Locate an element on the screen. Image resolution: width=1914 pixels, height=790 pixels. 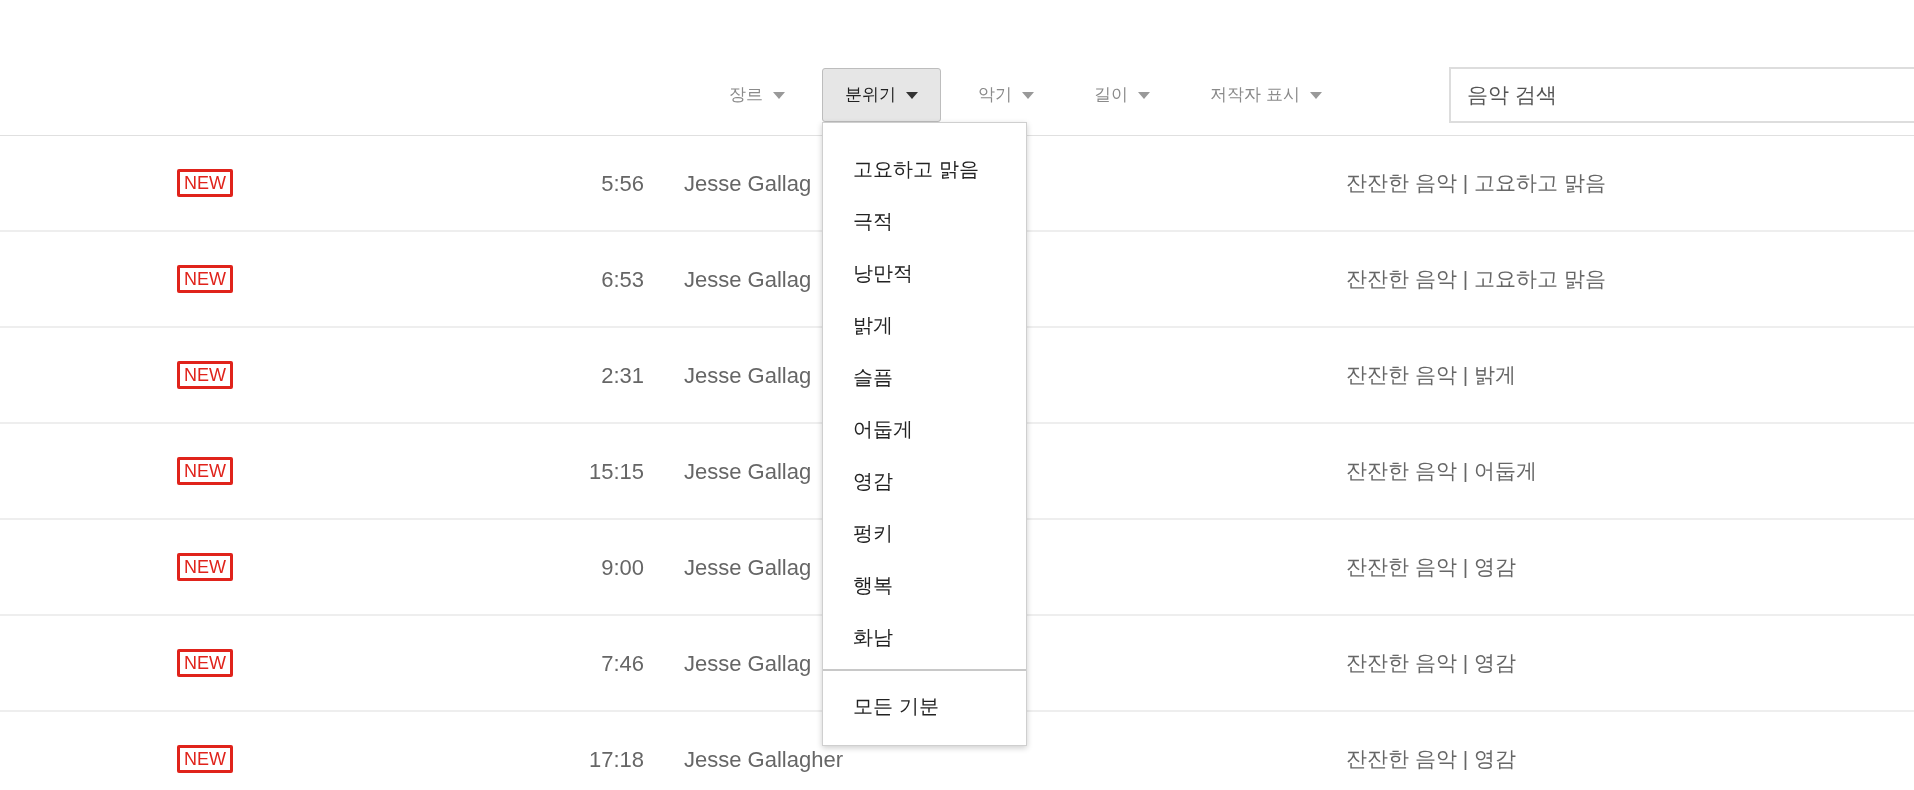
track-duration: 7:46 is located at coordinates (622, 663).